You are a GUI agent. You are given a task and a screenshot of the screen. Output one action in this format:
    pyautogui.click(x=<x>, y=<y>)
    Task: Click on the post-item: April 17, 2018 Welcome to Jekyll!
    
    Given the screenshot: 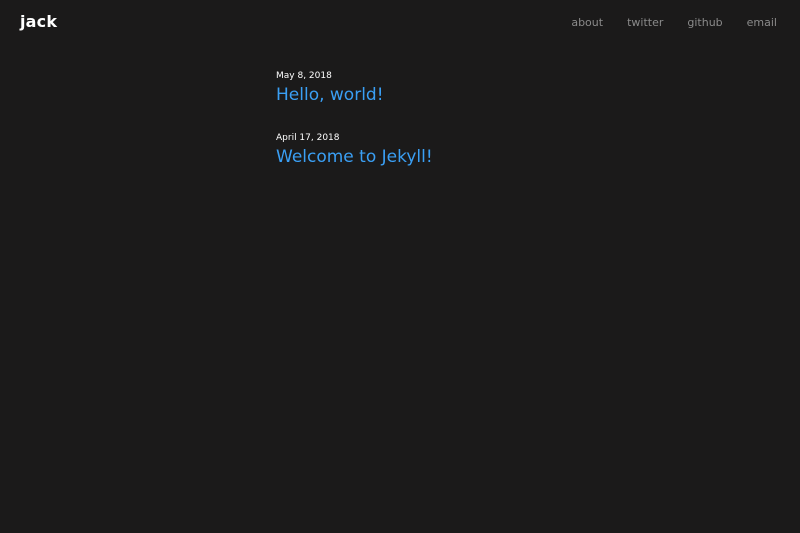 What is the action you would take?
    pyautogui.click(x=476, y=150)
    